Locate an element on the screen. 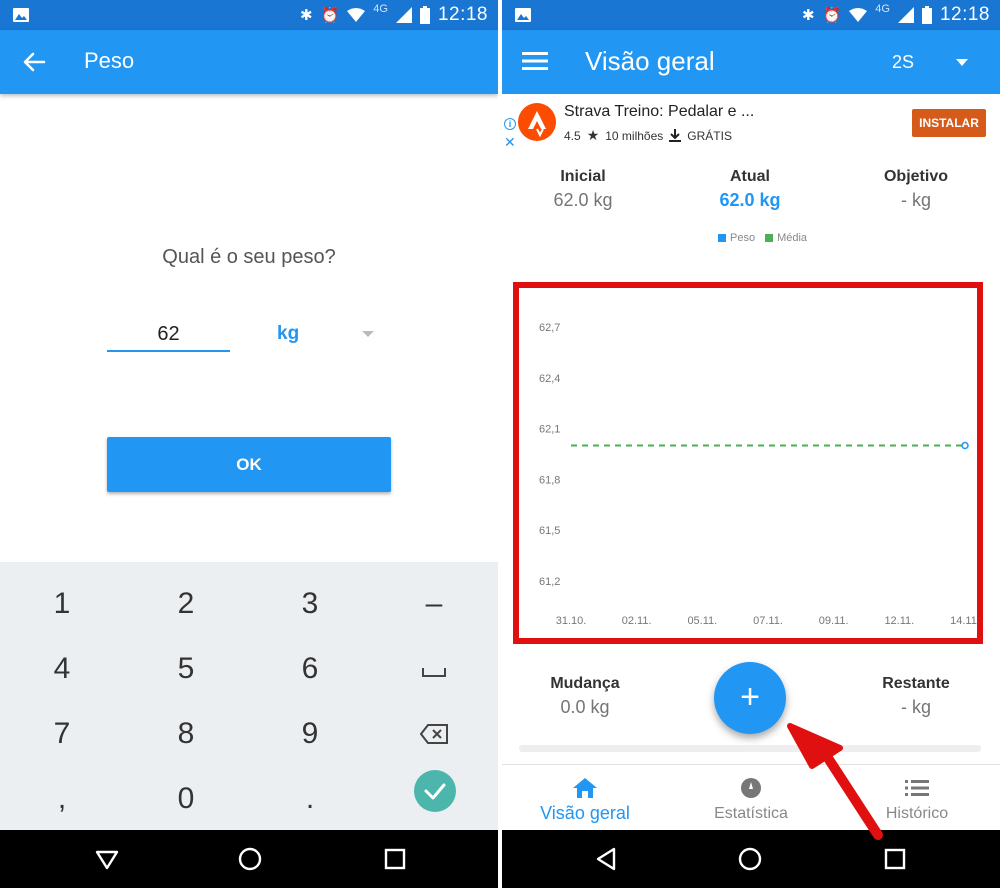 The height and width of the screenshot is (888, 1000). close-icon: ✕ is located at coordinates (510, 142).